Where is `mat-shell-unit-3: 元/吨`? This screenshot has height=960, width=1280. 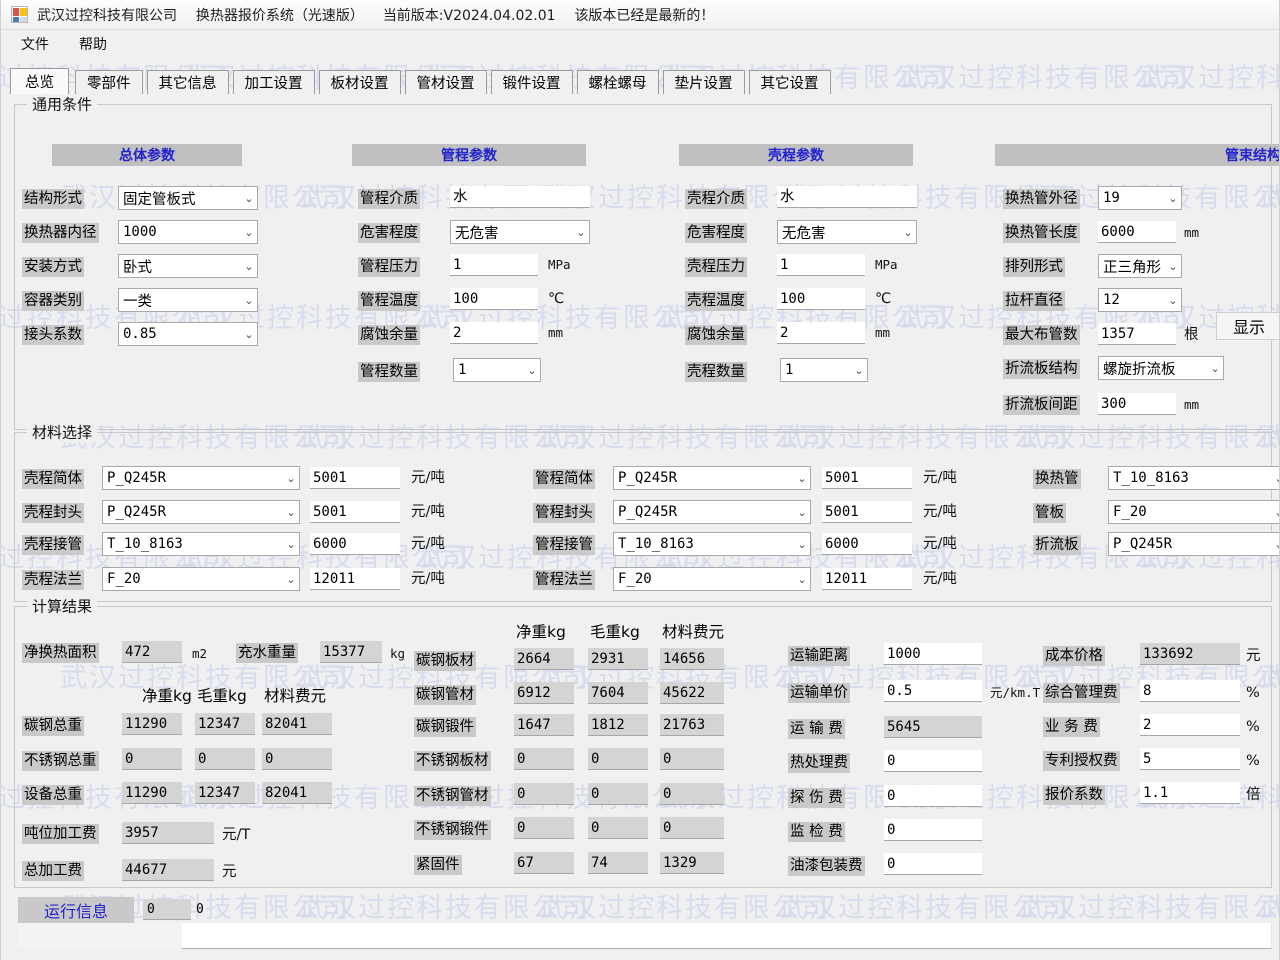 mat-shell-unit-3: 元/吨 is located at coordinates (428, 579).